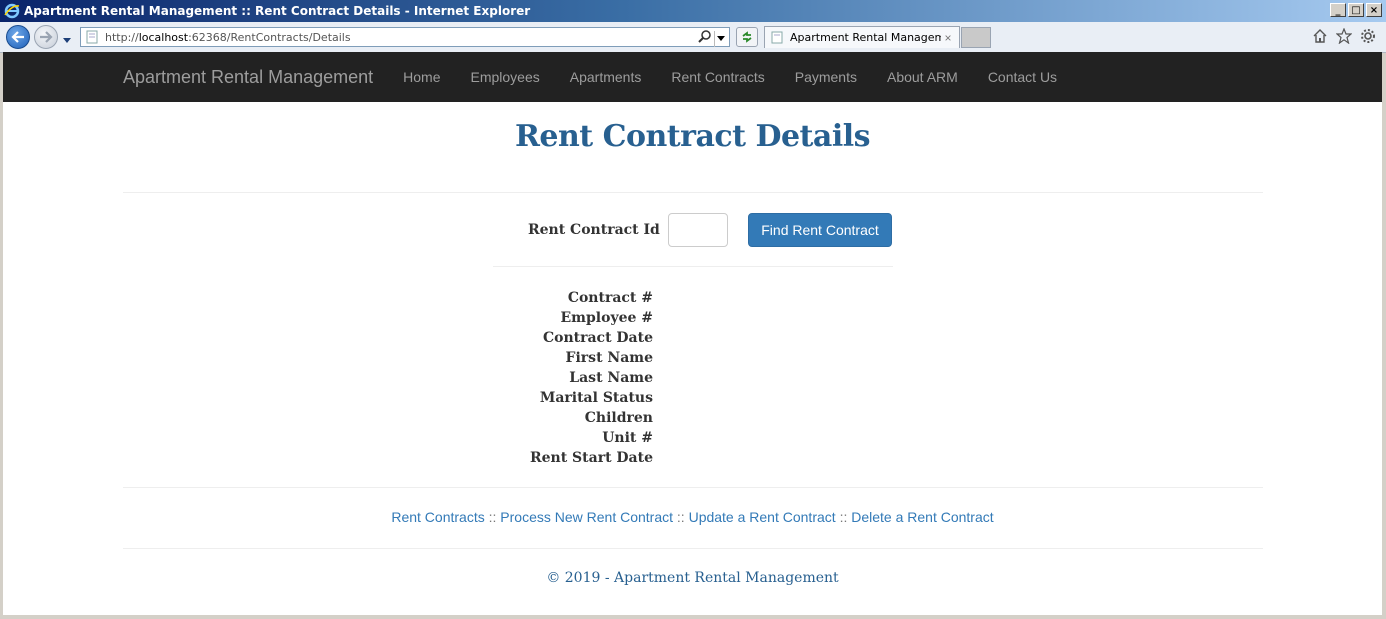 The image size is (1386, 619). What do you see at coordinates (597, 338) in the screenshot?
I see `detail-label-contract-date: Contract Date` at bounding box center [597, 338].